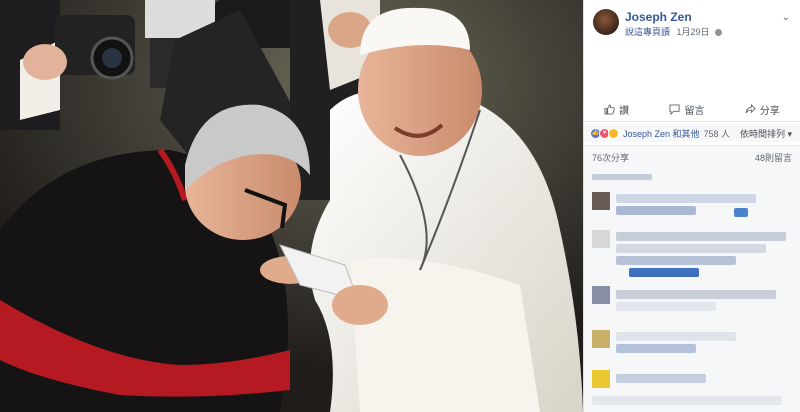 The image size is (800, 412). I want to click on share-button: 分享, so click(762, 109).